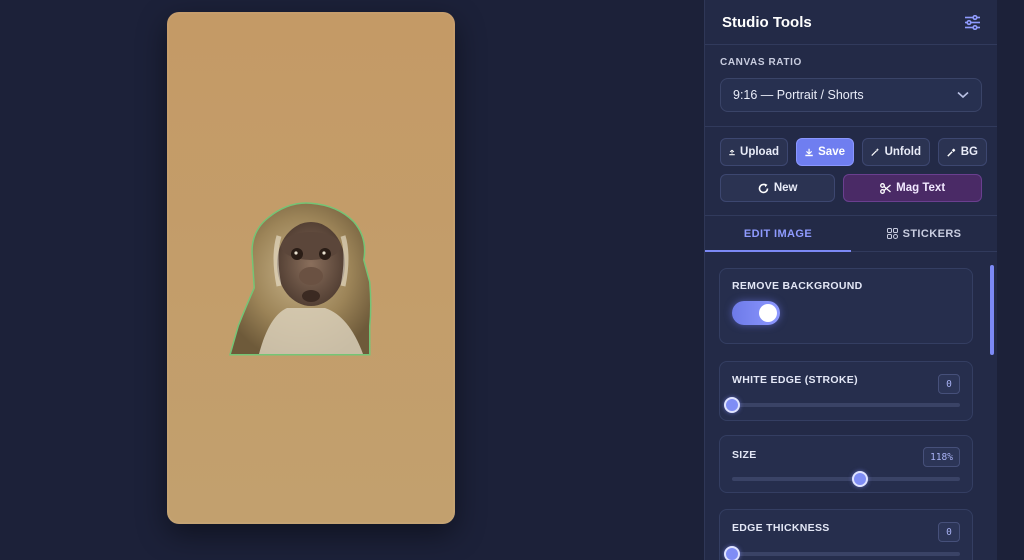 The width and height of the screenshot is (1024, 560). Describe the element at coordinates (846, 479) in the screenshot. I see `size-slider` at that location.